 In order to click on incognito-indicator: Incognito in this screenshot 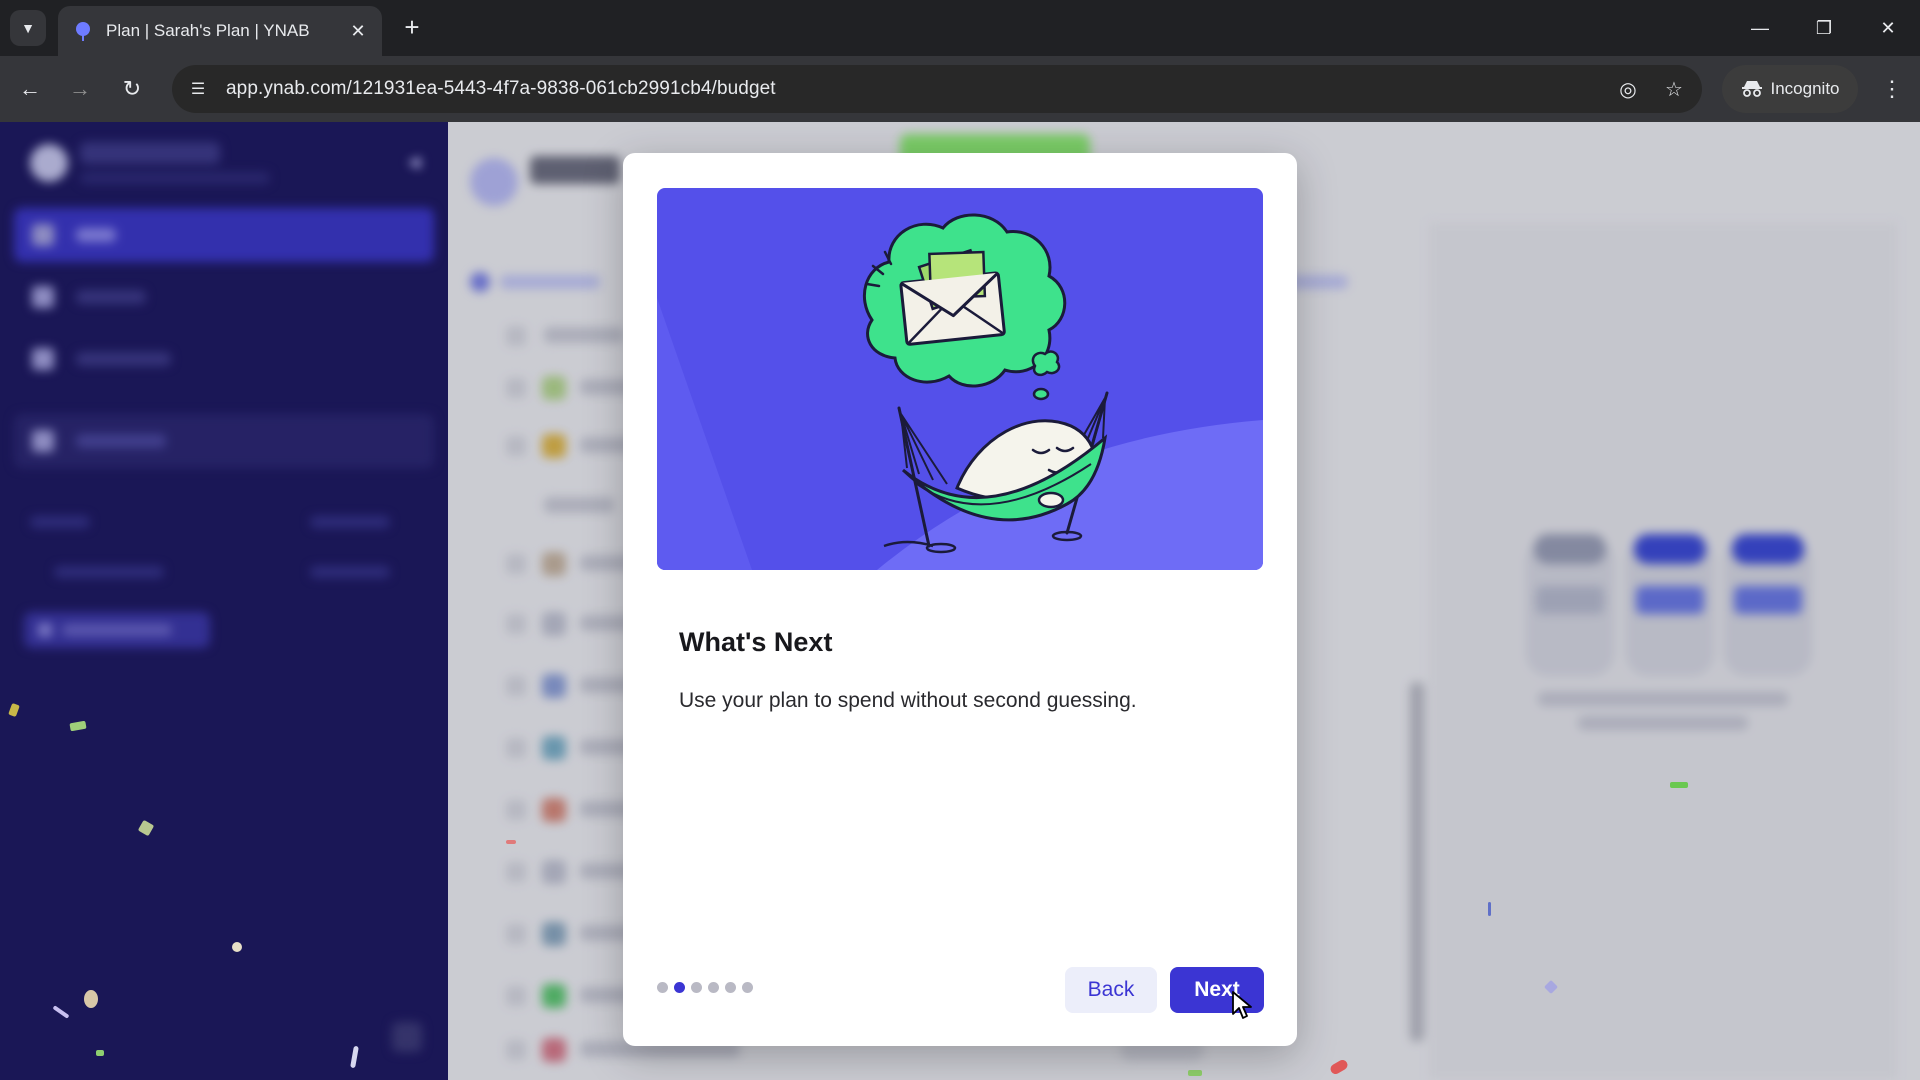, I will do `click(1790, 89)`.